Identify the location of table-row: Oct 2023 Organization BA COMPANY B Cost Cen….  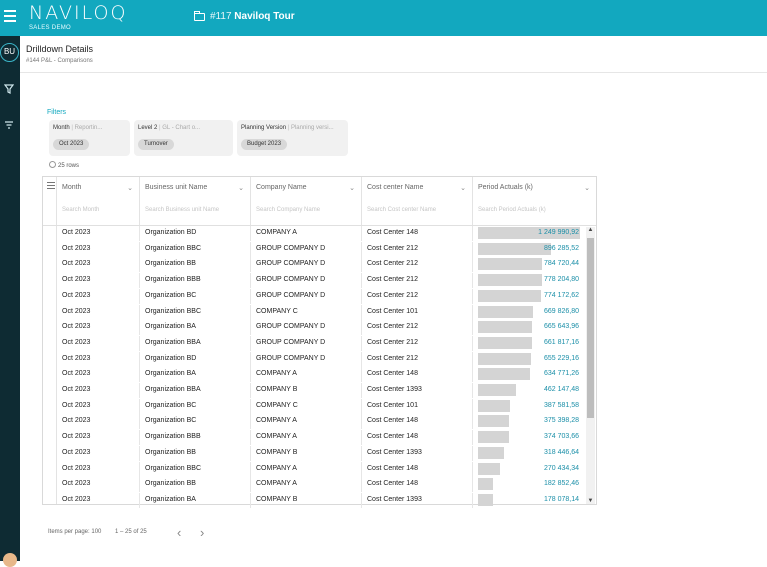
(319, 500).